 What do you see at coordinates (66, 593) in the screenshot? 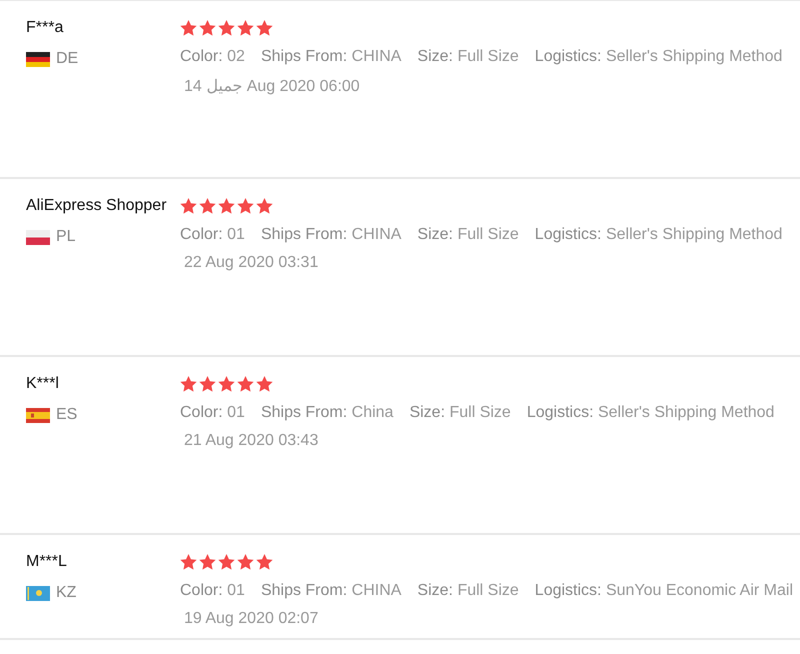
I see `country-code: KZ` at bounding box center [66, 593].